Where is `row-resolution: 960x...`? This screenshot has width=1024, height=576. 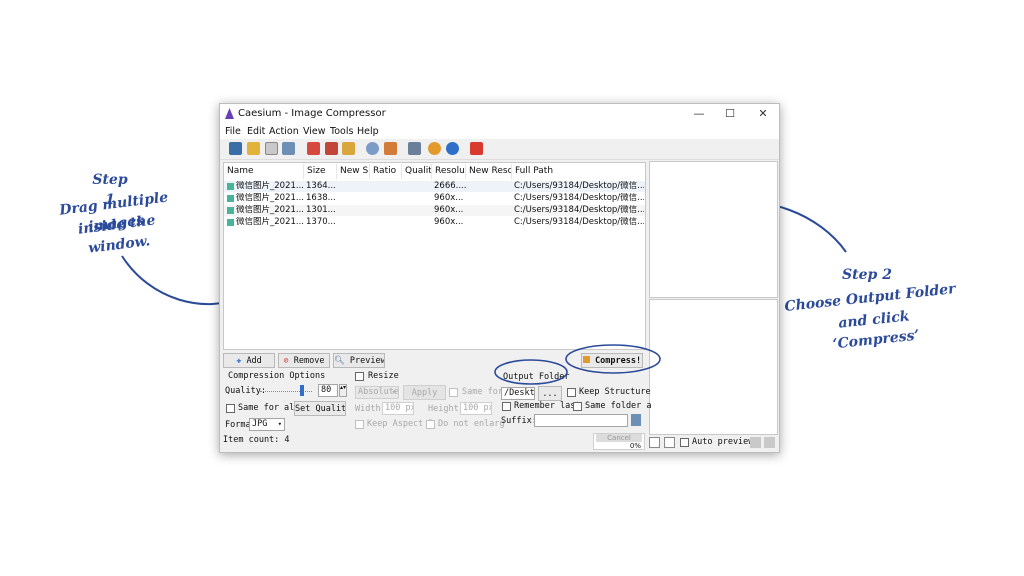 row-resolution: 960x... is located at coordinates (449, 198).